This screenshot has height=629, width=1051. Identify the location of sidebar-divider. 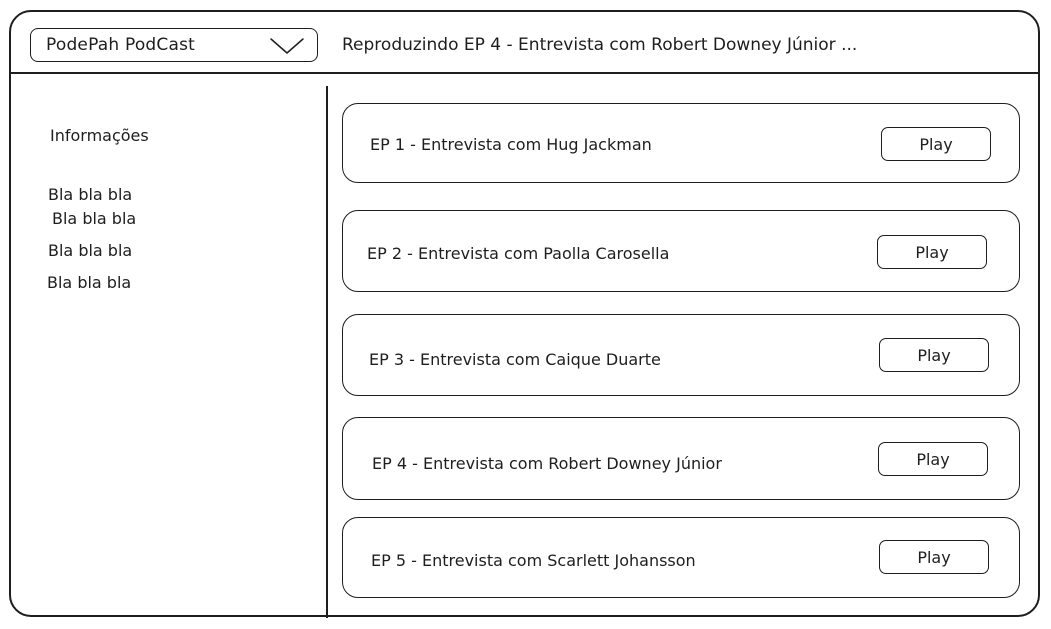
(327, 352).